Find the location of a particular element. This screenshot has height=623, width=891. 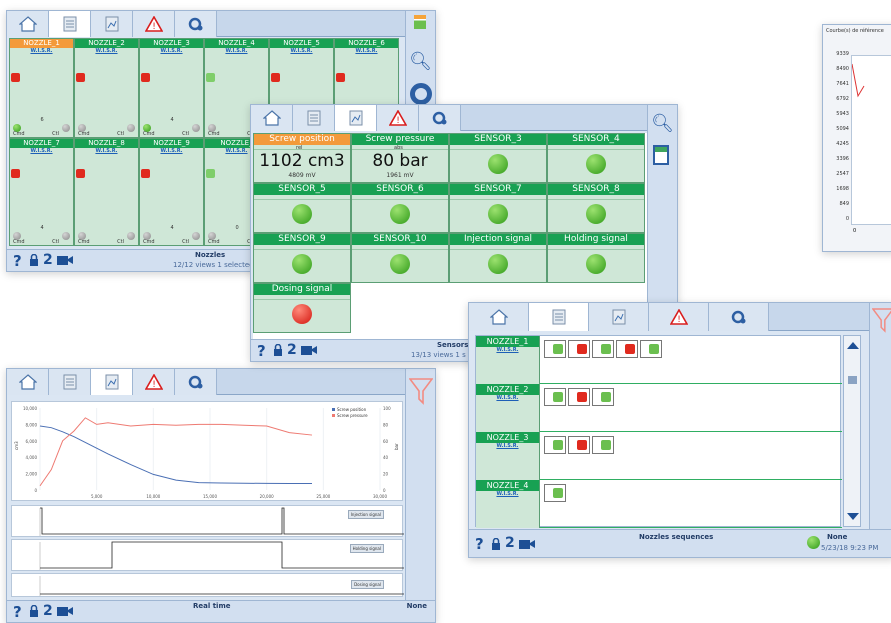

nozzle-cell: NOZZLE_2 W.I.S.R. Cmd Ctl is located at coordinates (106, 88).